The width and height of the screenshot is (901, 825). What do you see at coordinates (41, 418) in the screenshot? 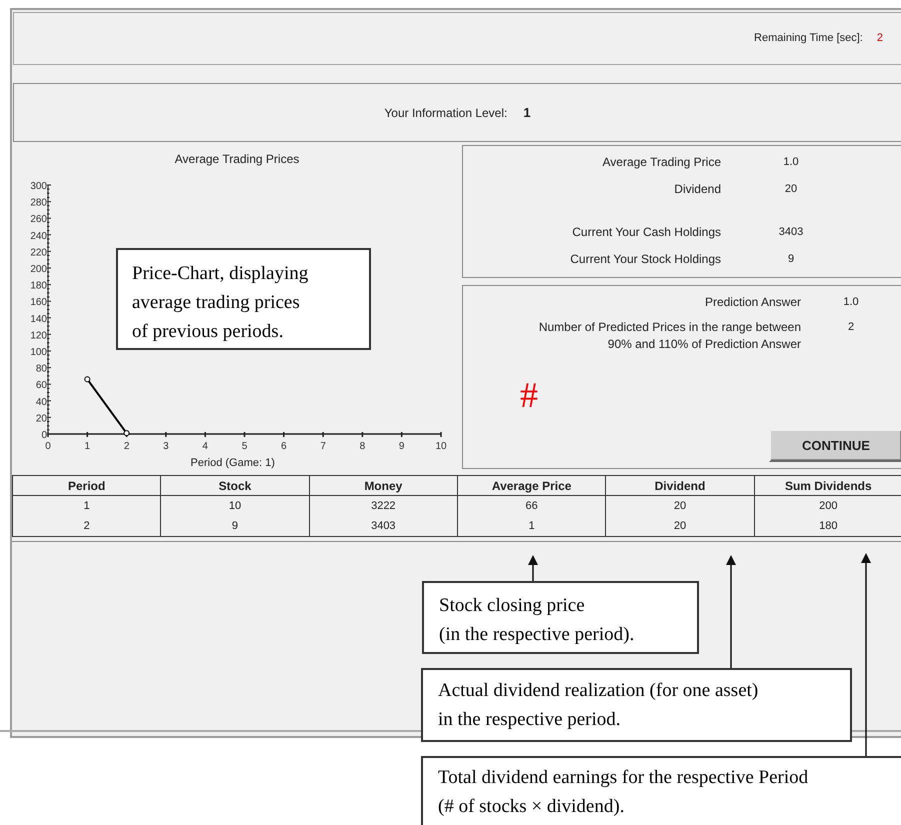
I see `y-tick-label: 20` at bounding box center [41, 418].